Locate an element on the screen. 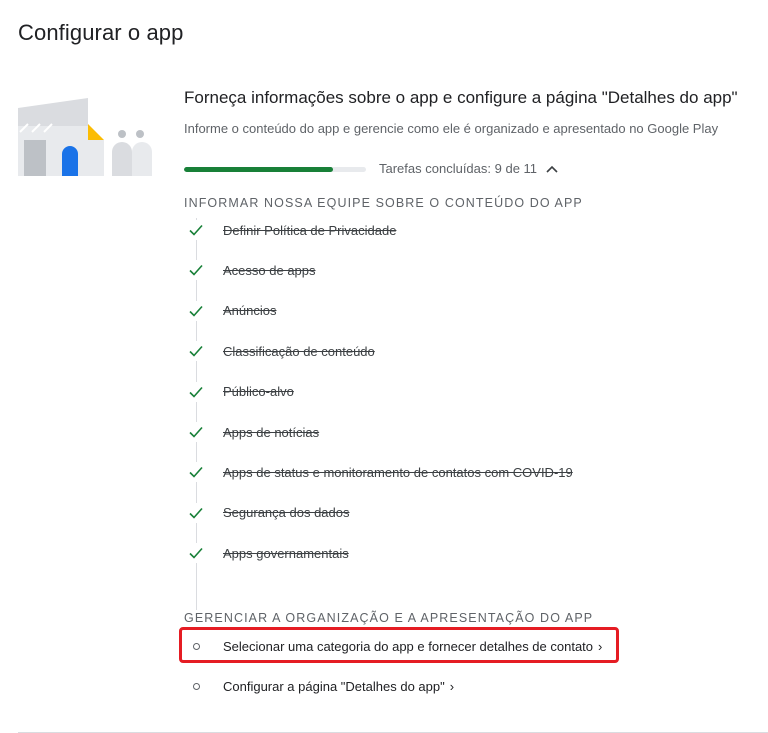  progress-bar-fill is located at coordinates (258, 169).